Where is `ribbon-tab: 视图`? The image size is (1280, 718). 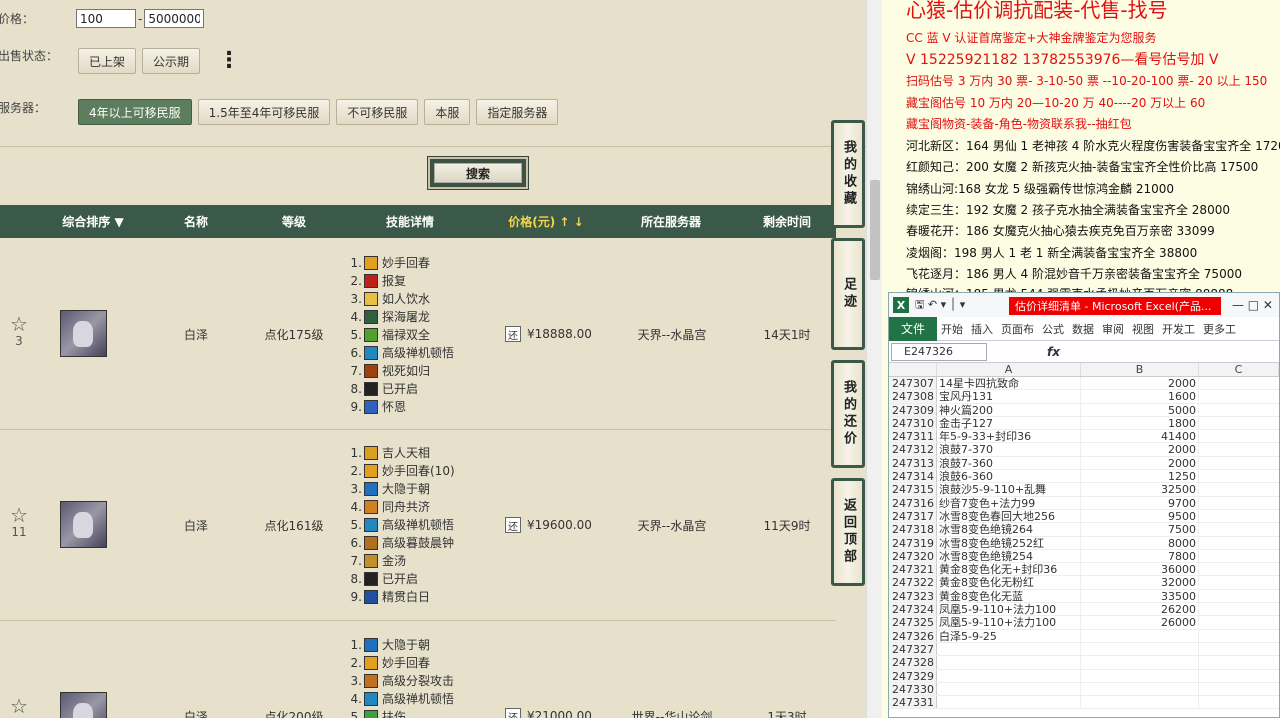
ribbon-tab: 视图 is located at coordinates (1143, 329).